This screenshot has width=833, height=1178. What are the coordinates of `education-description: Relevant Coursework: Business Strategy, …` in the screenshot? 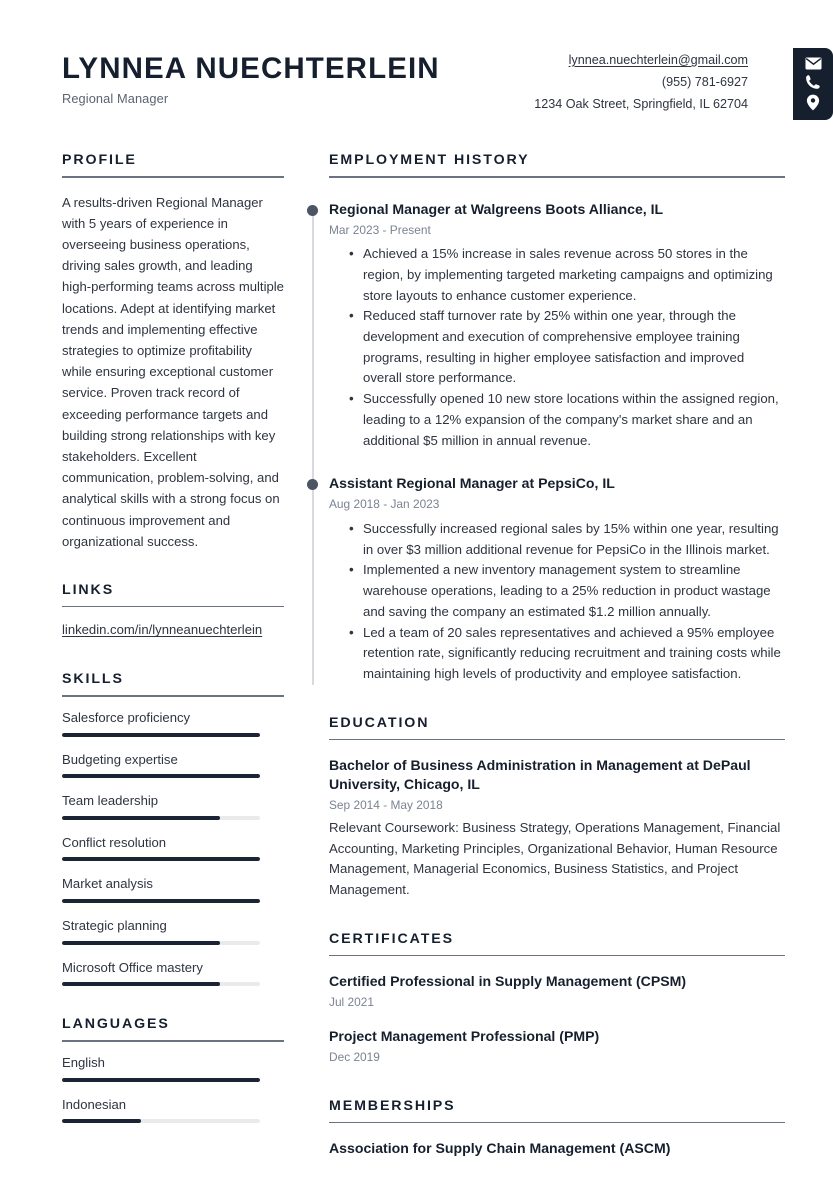 It's located at (555, 858).